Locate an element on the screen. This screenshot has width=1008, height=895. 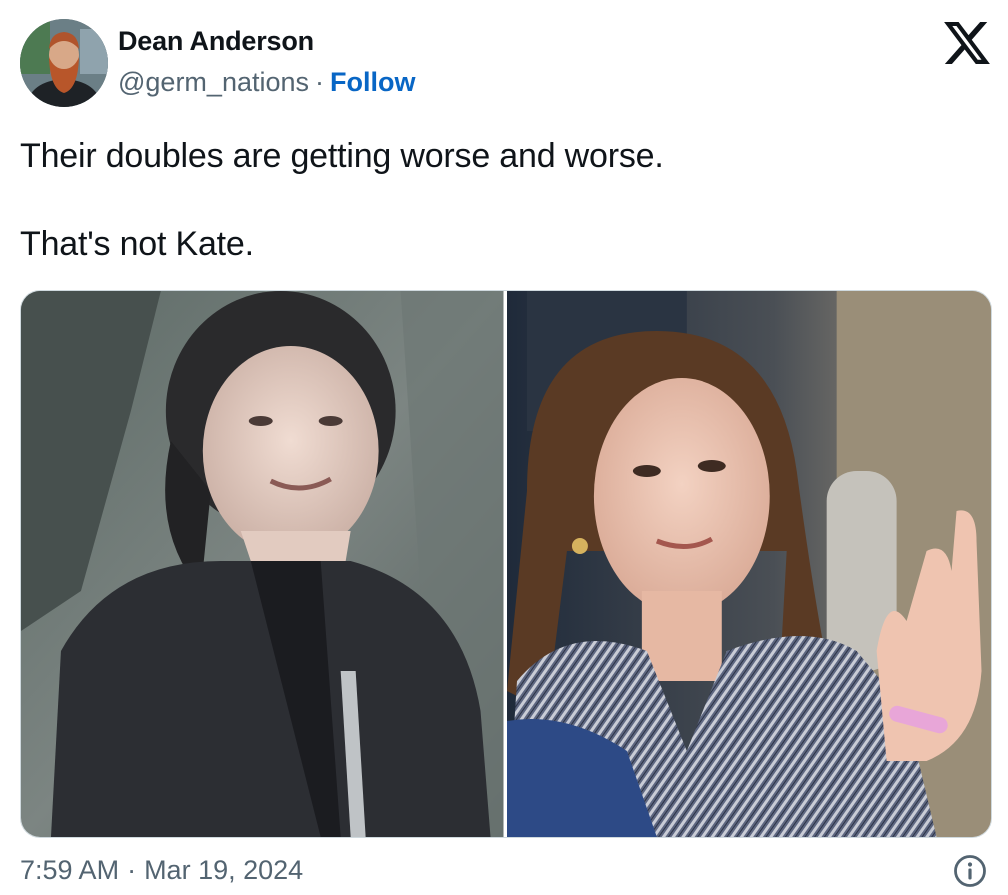
author-handle: @germ_nations is located at coordinates (213, 82).